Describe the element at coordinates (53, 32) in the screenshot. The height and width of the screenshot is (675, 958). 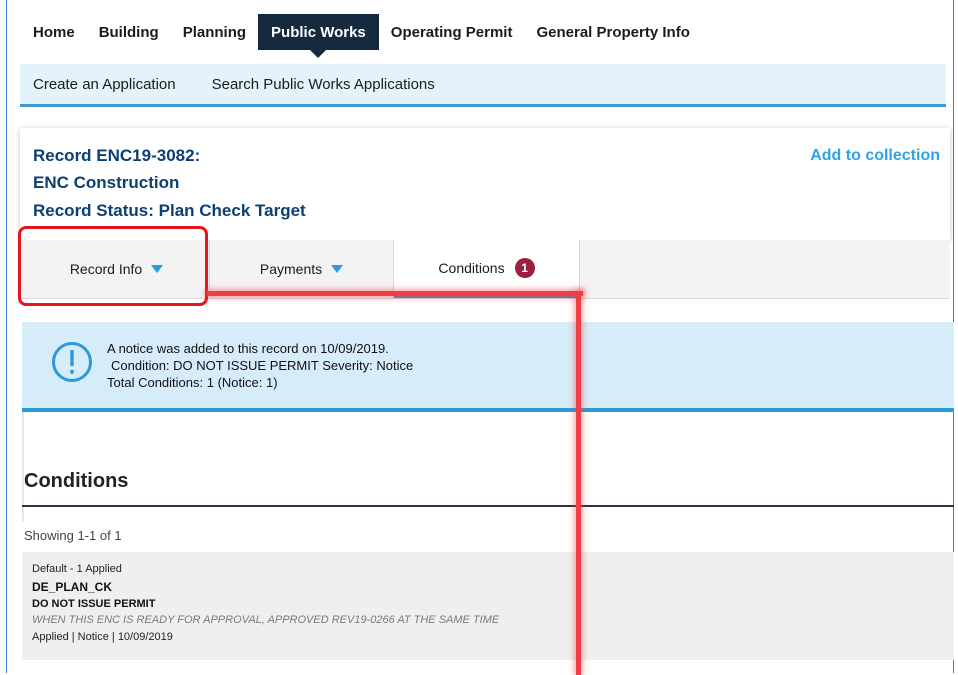
I see `nav-home: Home` at that location.